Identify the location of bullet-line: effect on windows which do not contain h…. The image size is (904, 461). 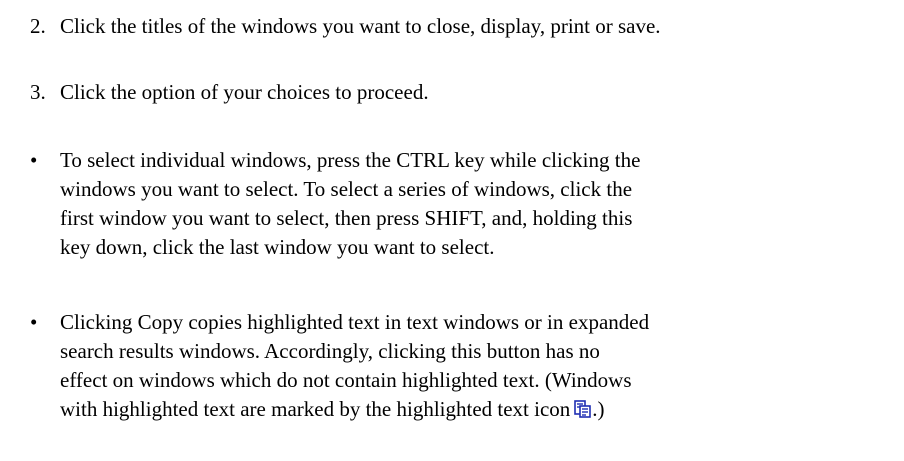
(346, 380).